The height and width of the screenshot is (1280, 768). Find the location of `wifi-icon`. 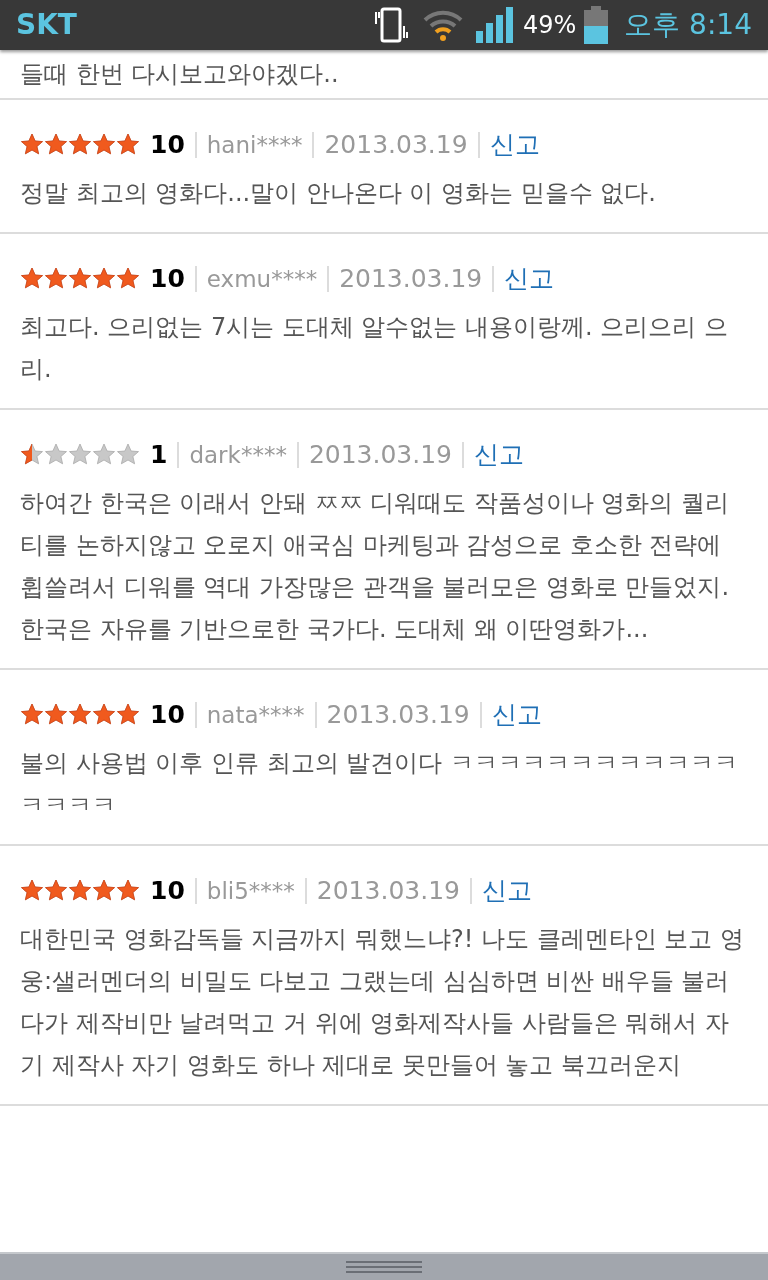

wifi-icon is located at coordinates (442, 25).